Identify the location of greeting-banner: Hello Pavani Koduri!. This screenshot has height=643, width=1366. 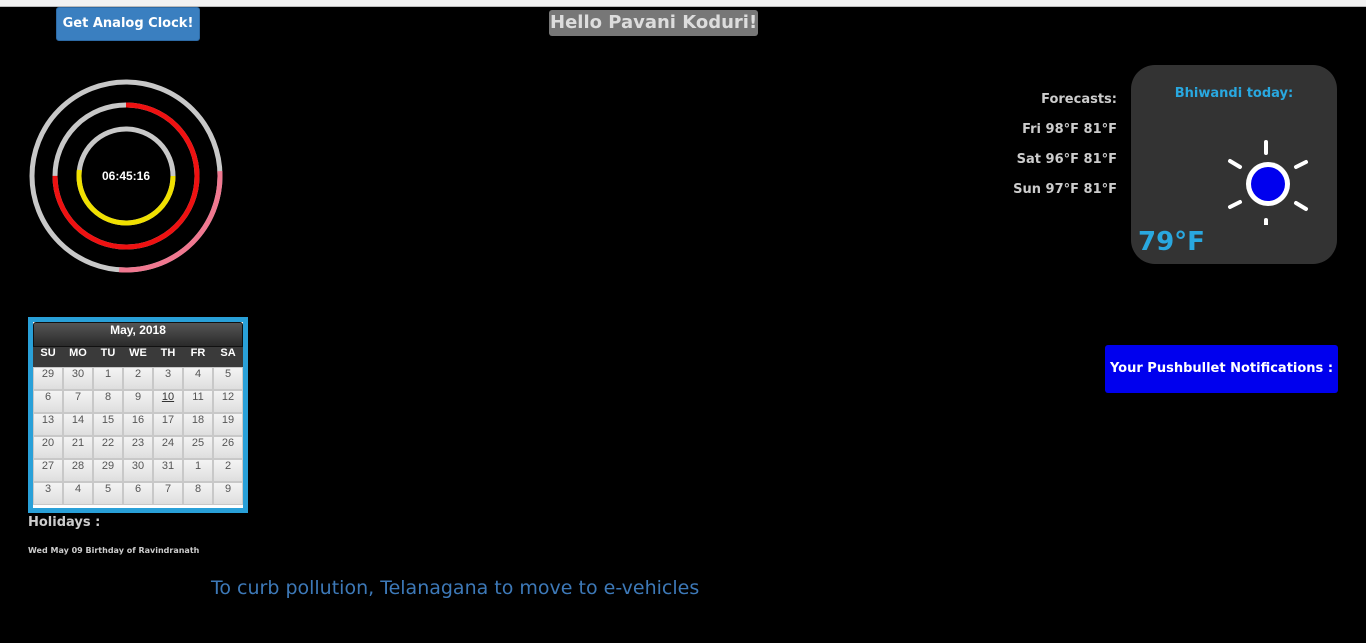
(654, 23).